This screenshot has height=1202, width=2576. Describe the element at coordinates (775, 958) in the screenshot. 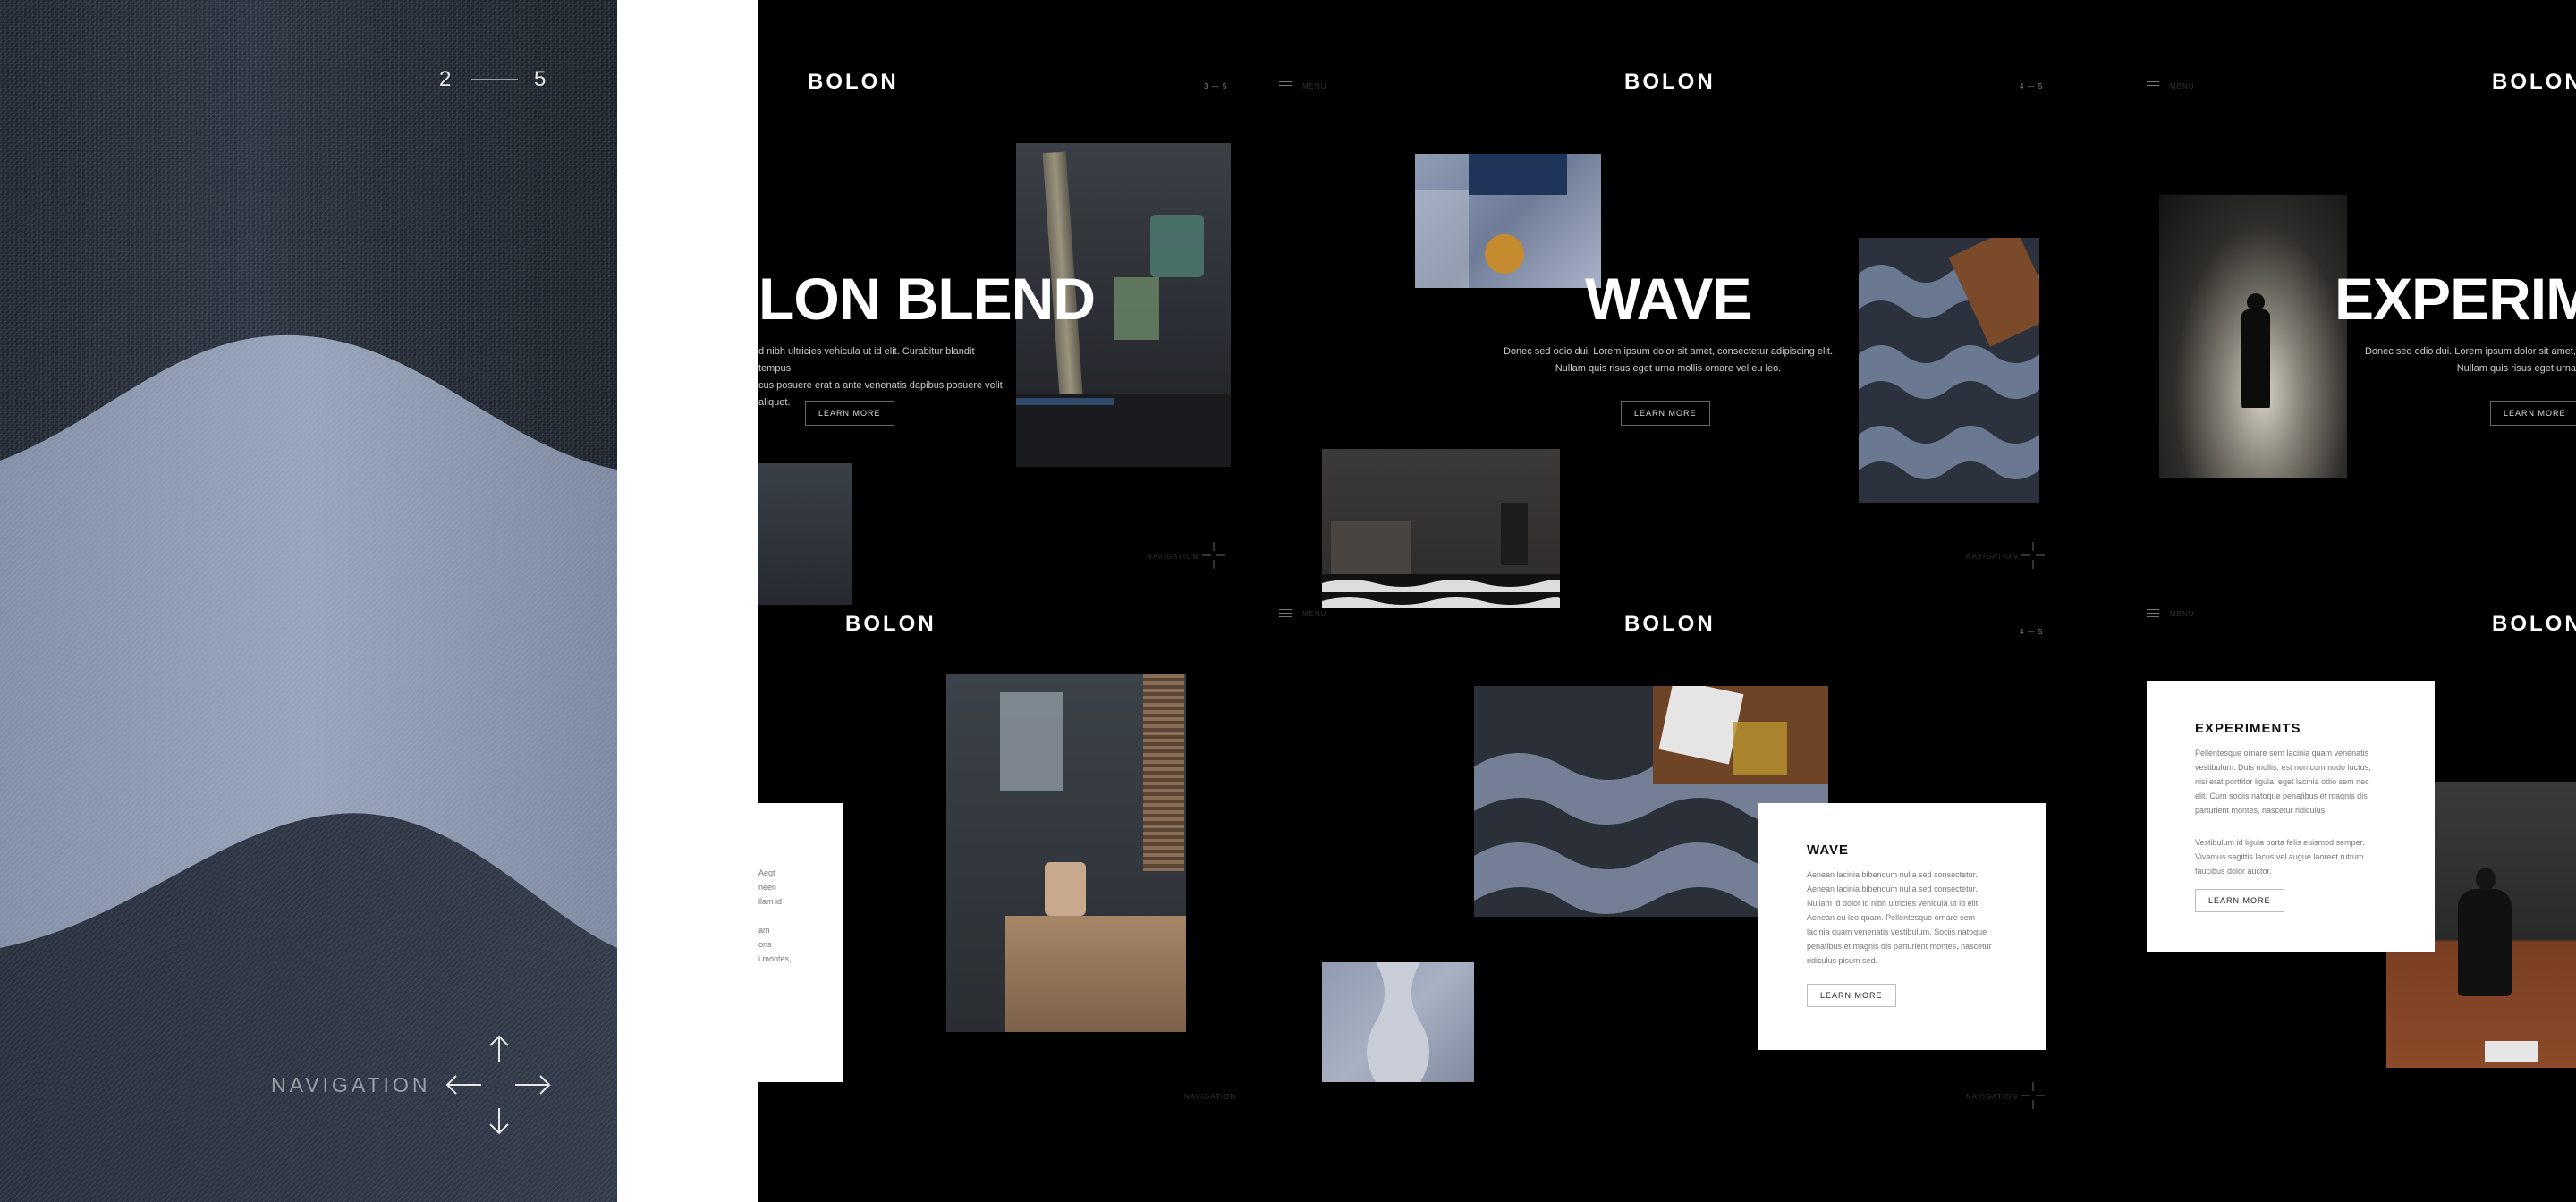

I see `card-line: i montes,` at that location.